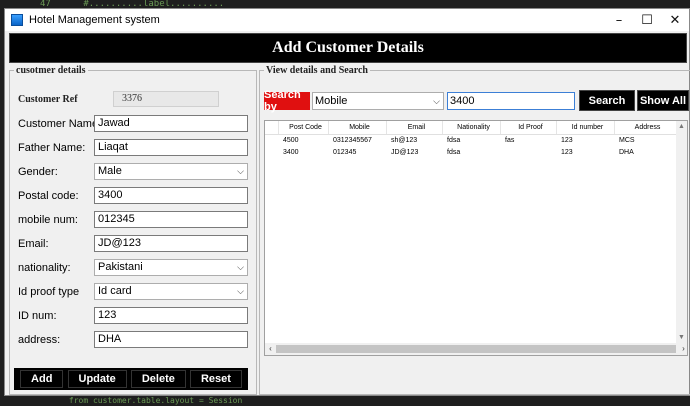 This screenshot has height=406, width=690. What do you see at coordinates (345, 401) in the screenshot?
I see `editor-code-line-bottom: from customer.table.layout = Session` at bounding box center [345, 401].